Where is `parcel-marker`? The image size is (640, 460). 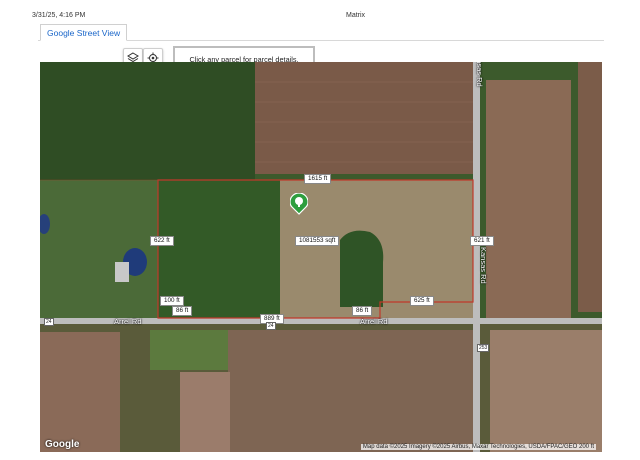
parcel-marker is located at coordinates (299, 203).